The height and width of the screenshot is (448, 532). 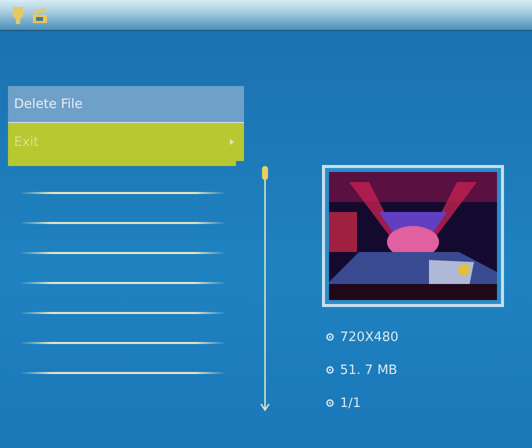 I want to click on info-text: 720X480, so click(x=369, y=337).